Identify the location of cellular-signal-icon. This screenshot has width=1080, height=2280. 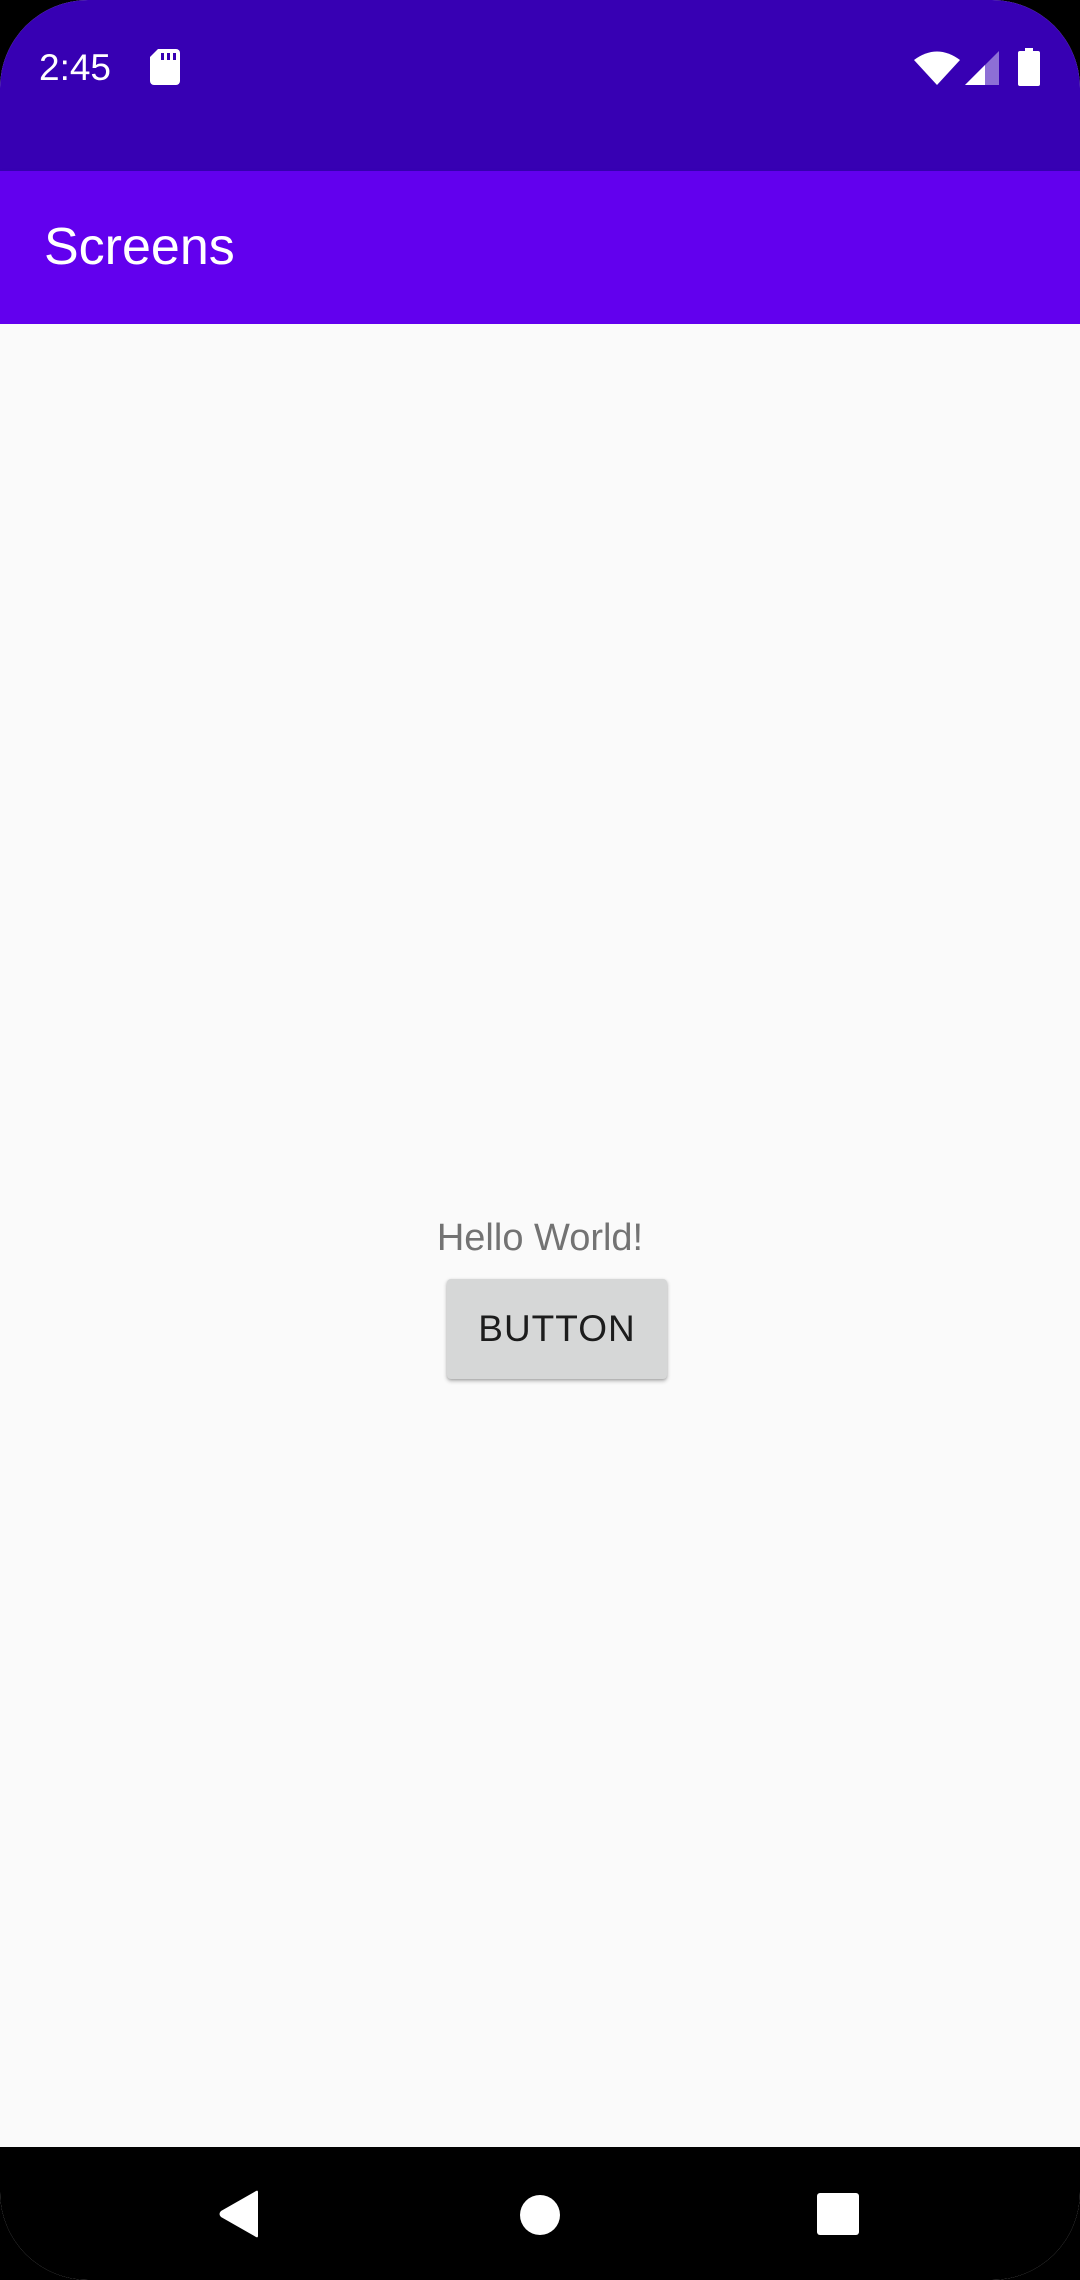
(982, 68).